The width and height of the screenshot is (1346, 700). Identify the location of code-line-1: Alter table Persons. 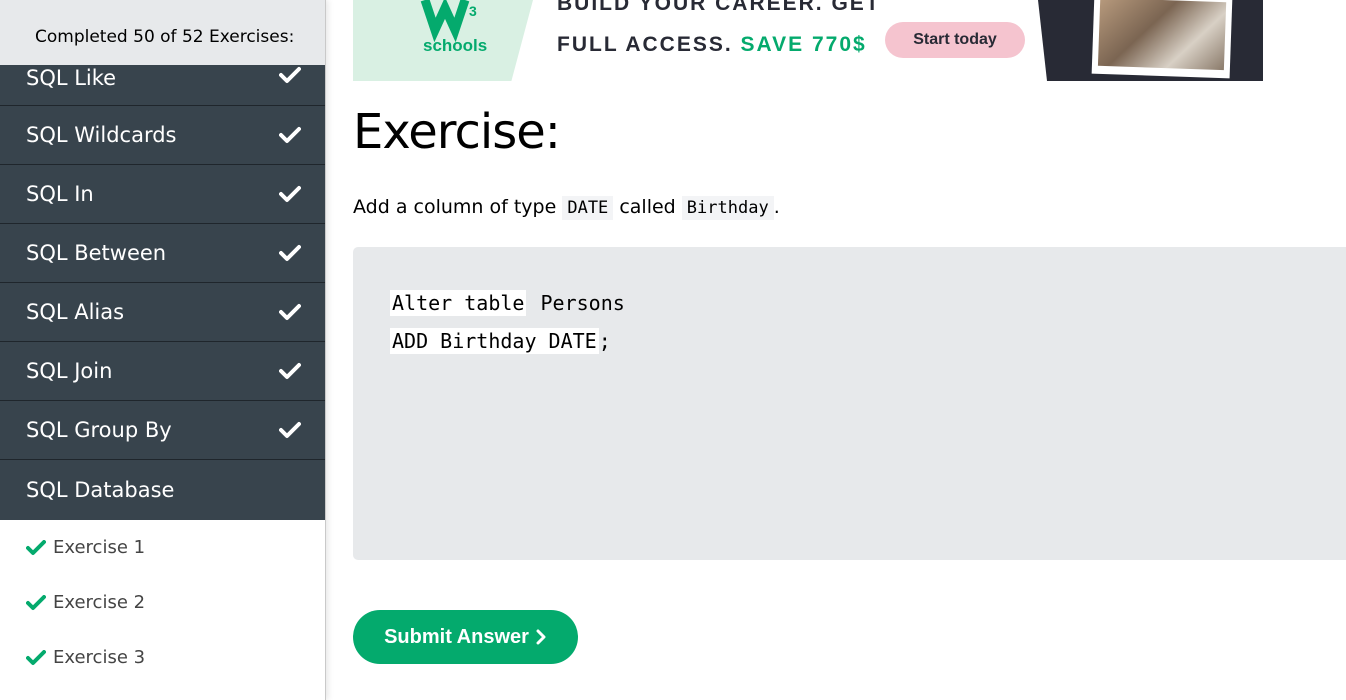
(508, 303).